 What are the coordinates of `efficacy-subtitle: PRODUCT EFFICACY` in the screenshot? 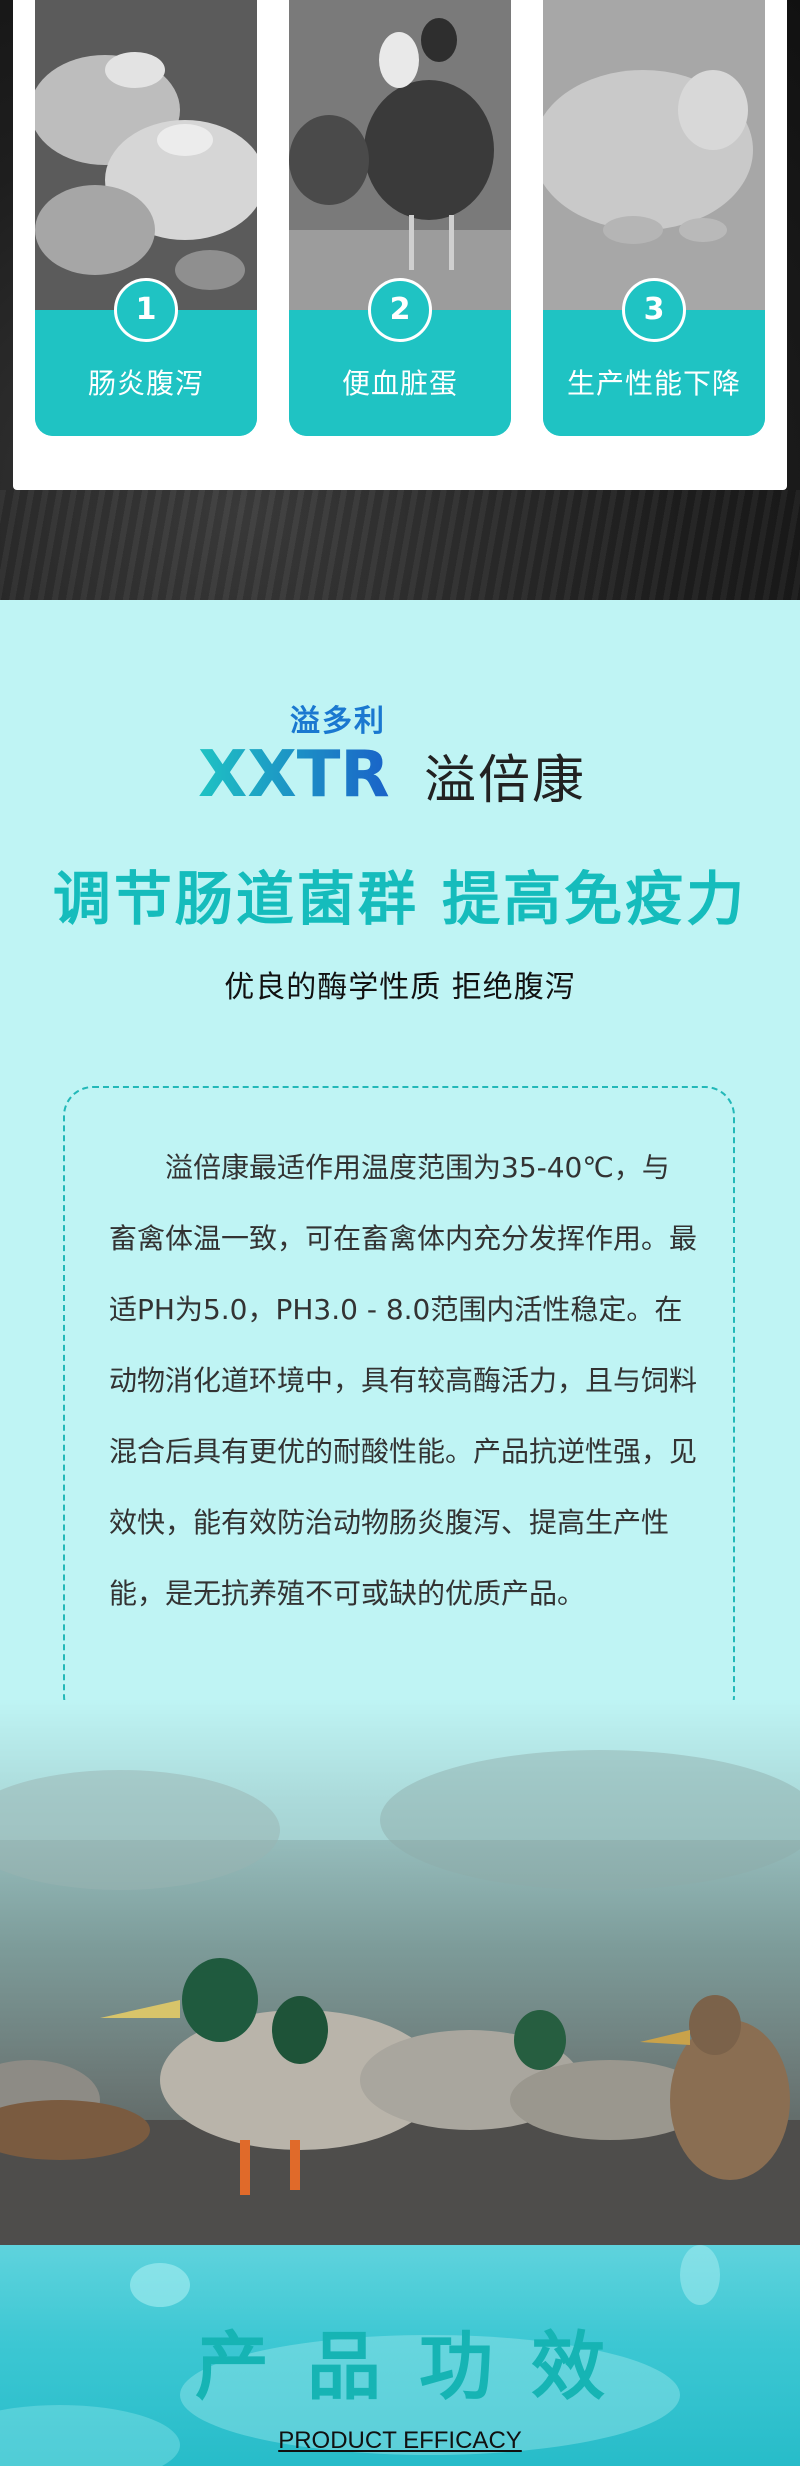 It's located at (400, 2440).